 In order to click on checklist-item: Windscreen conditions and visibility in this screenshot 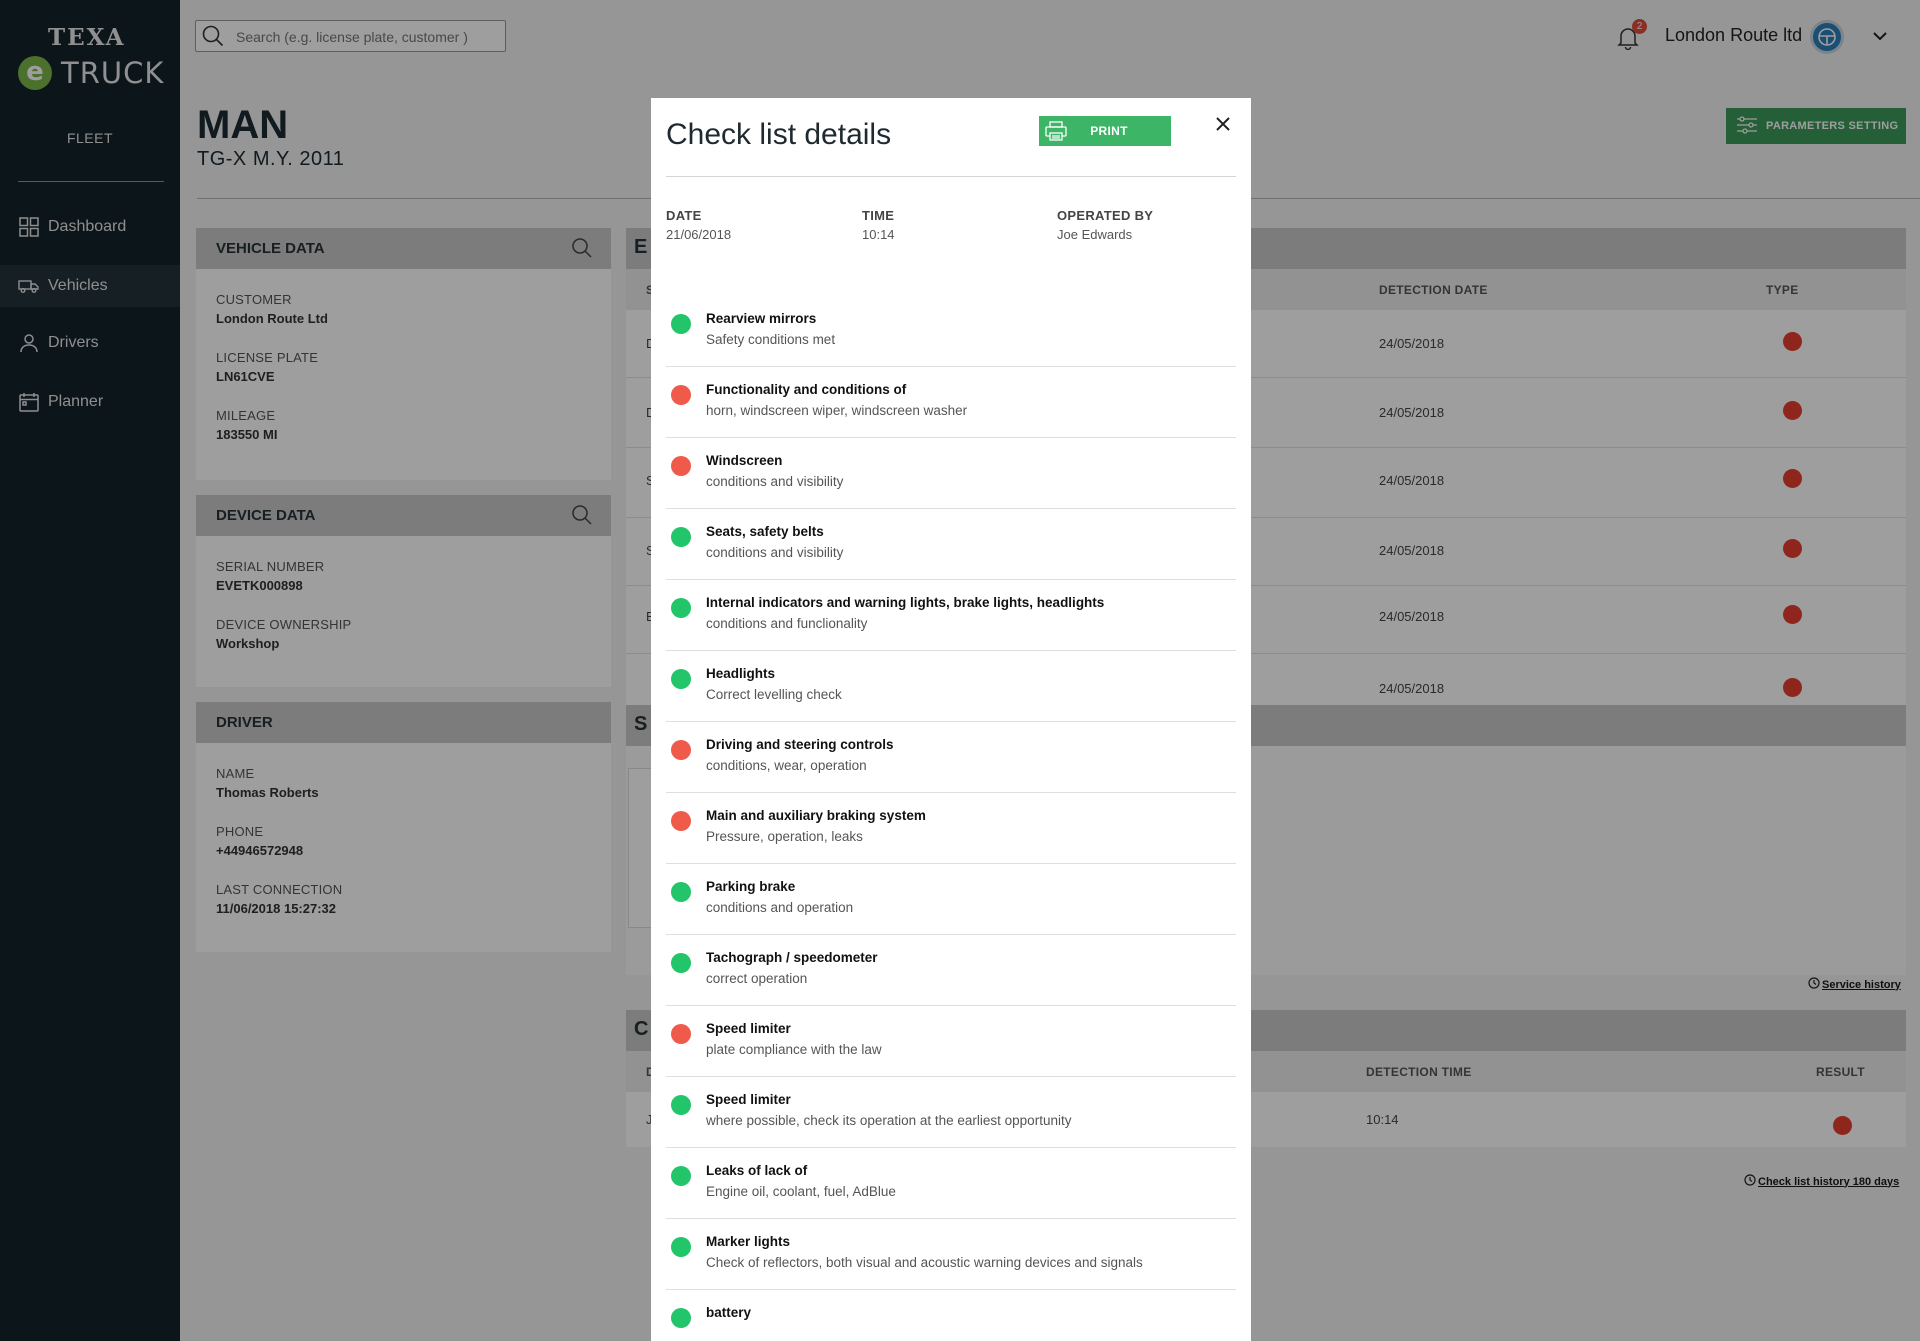, I will do `click(951, 473)`.